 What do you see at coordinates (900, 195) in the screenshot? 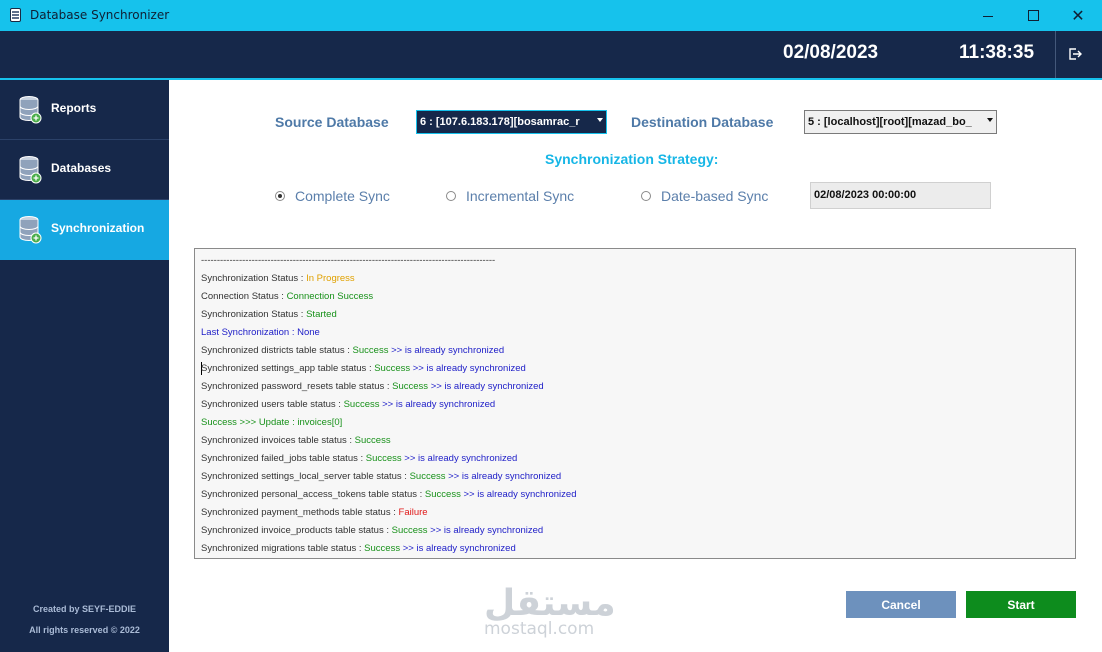
I see `sync-date-field: 02/08/2023 00:00:00` at bounding box center [900, 195].